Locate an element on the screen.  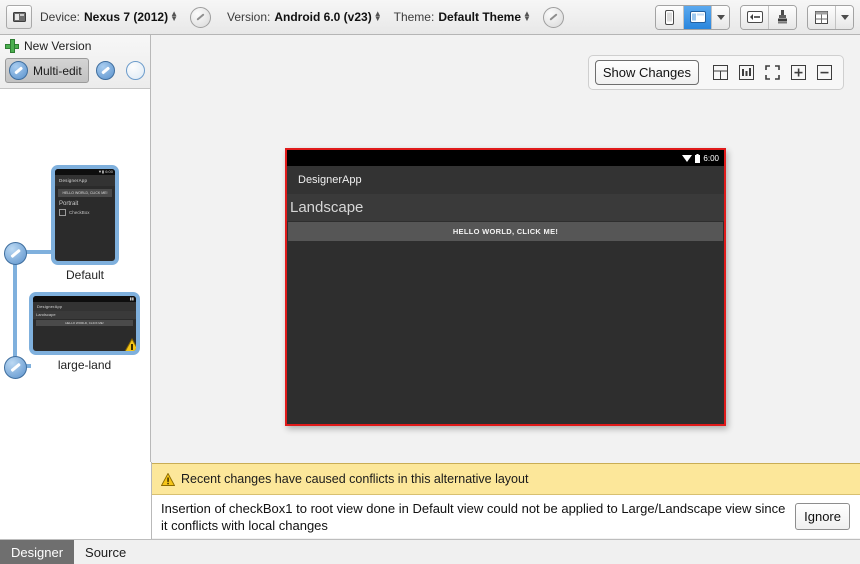
empty-circle-icon is located at coordinates (135, 70).